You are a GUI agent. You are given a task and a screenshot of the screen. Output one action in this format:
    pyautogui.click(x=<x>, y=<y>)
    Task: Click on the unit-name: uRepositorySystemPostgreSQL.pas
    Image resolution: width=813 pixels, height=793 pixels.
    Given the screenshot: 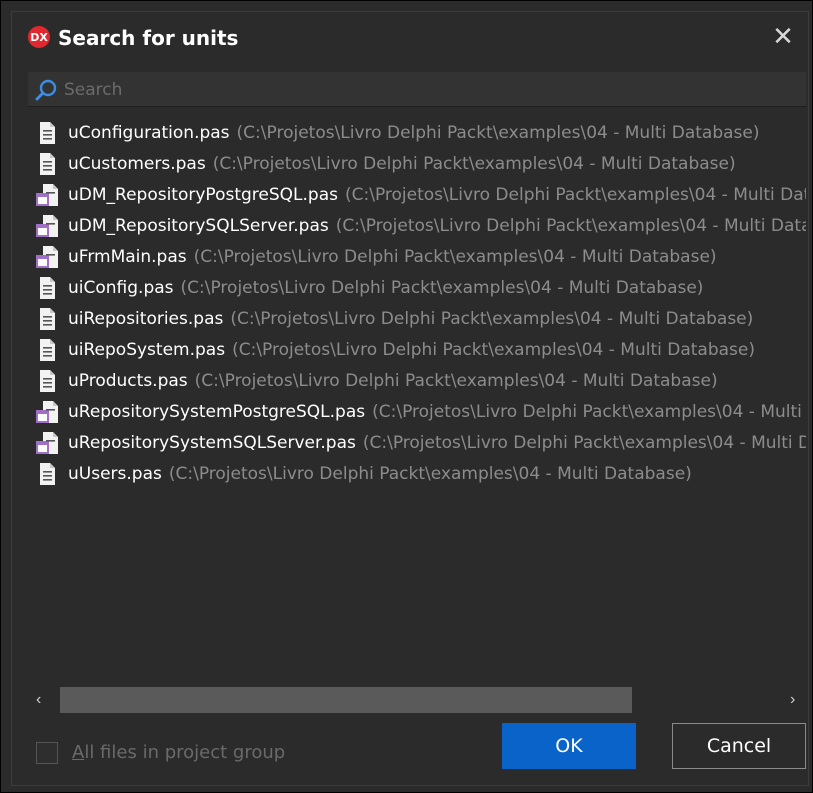 What is the action you would take?
    pyautogui.click(x=217, y=412)
    